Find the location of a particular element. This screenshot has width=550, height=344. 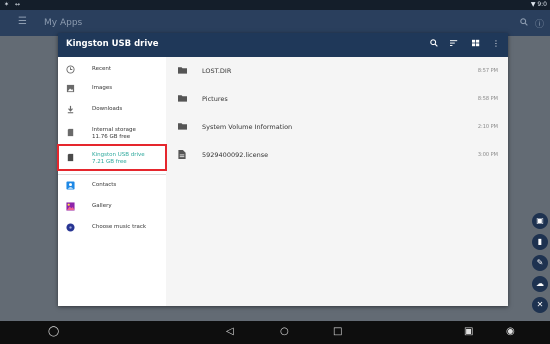

close-icon: ✕ is located at coordinates (540, 305).